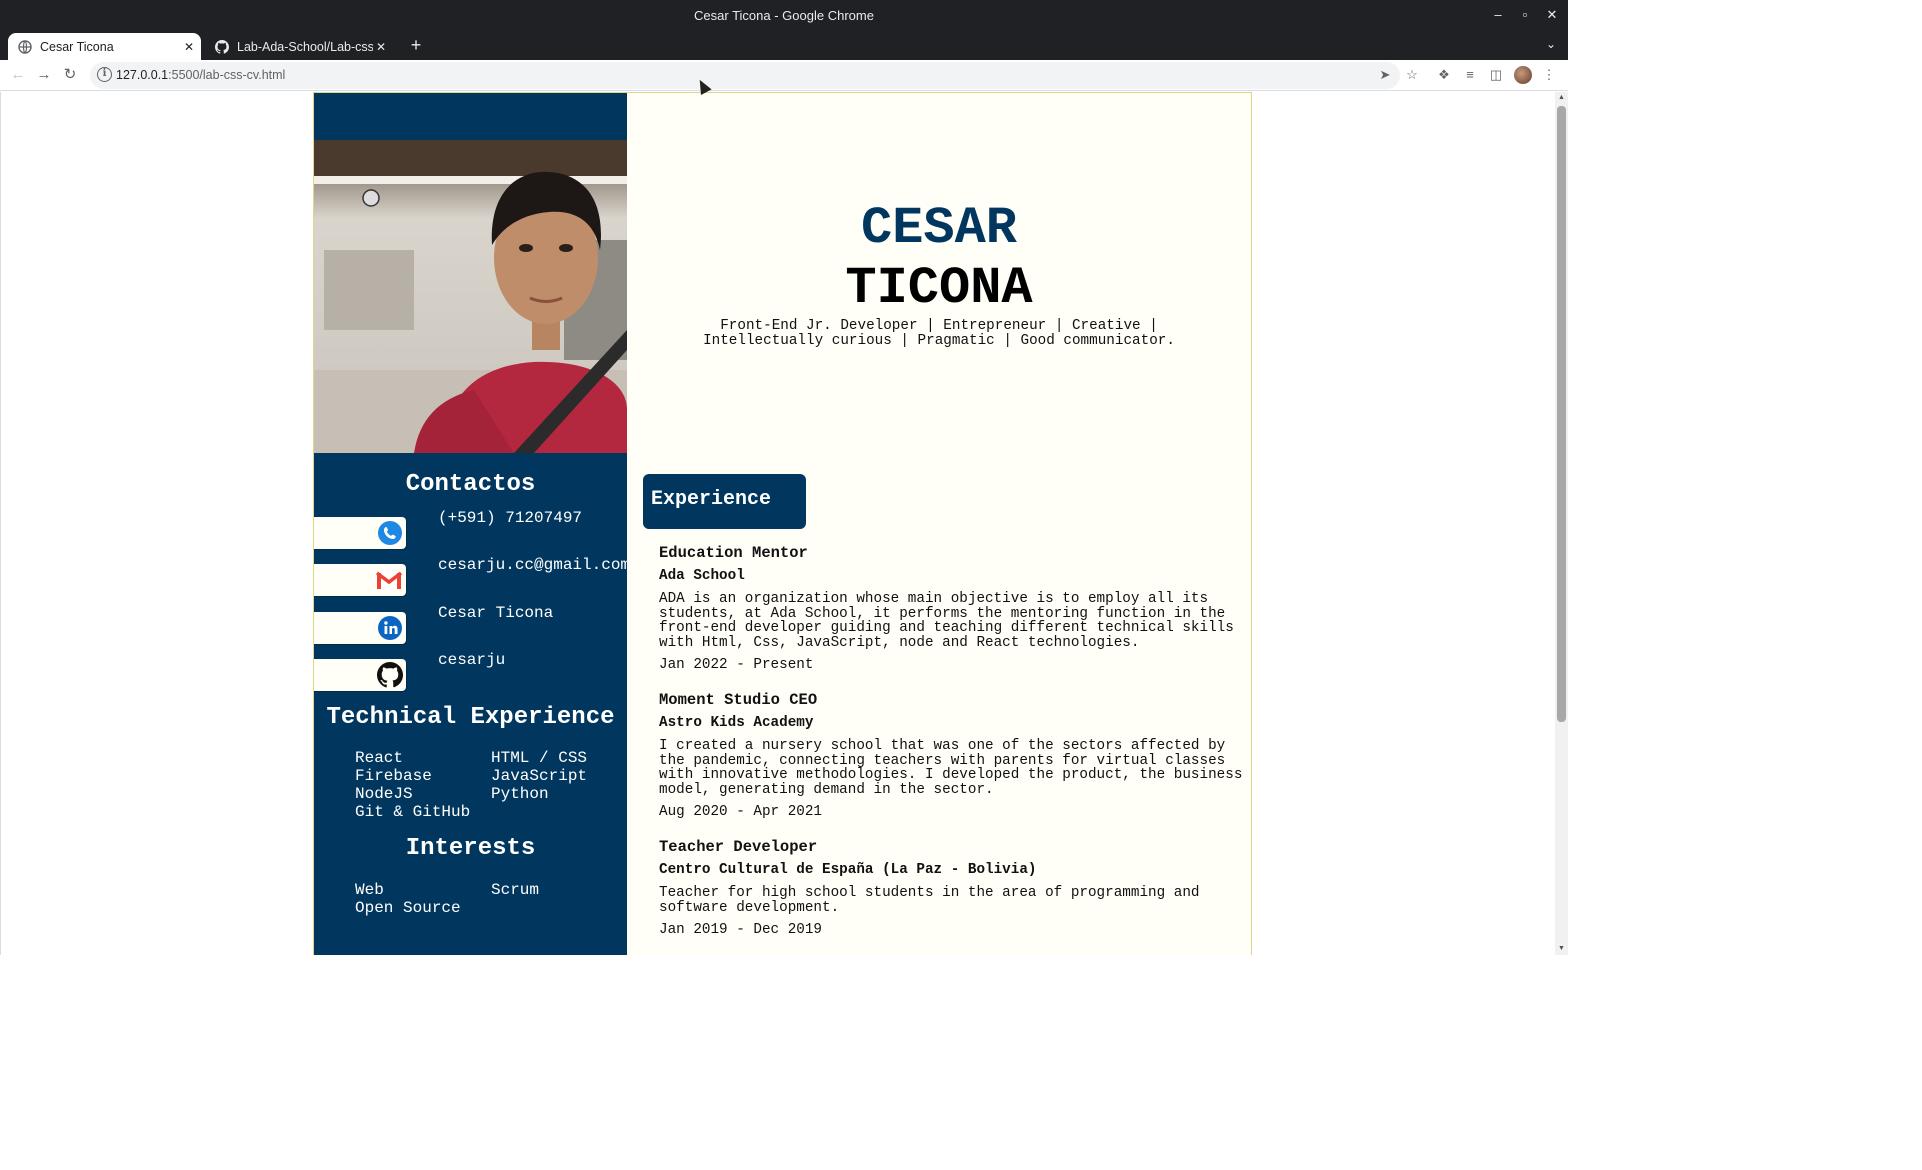  I want to click on profile-photo, so click(470, 296).